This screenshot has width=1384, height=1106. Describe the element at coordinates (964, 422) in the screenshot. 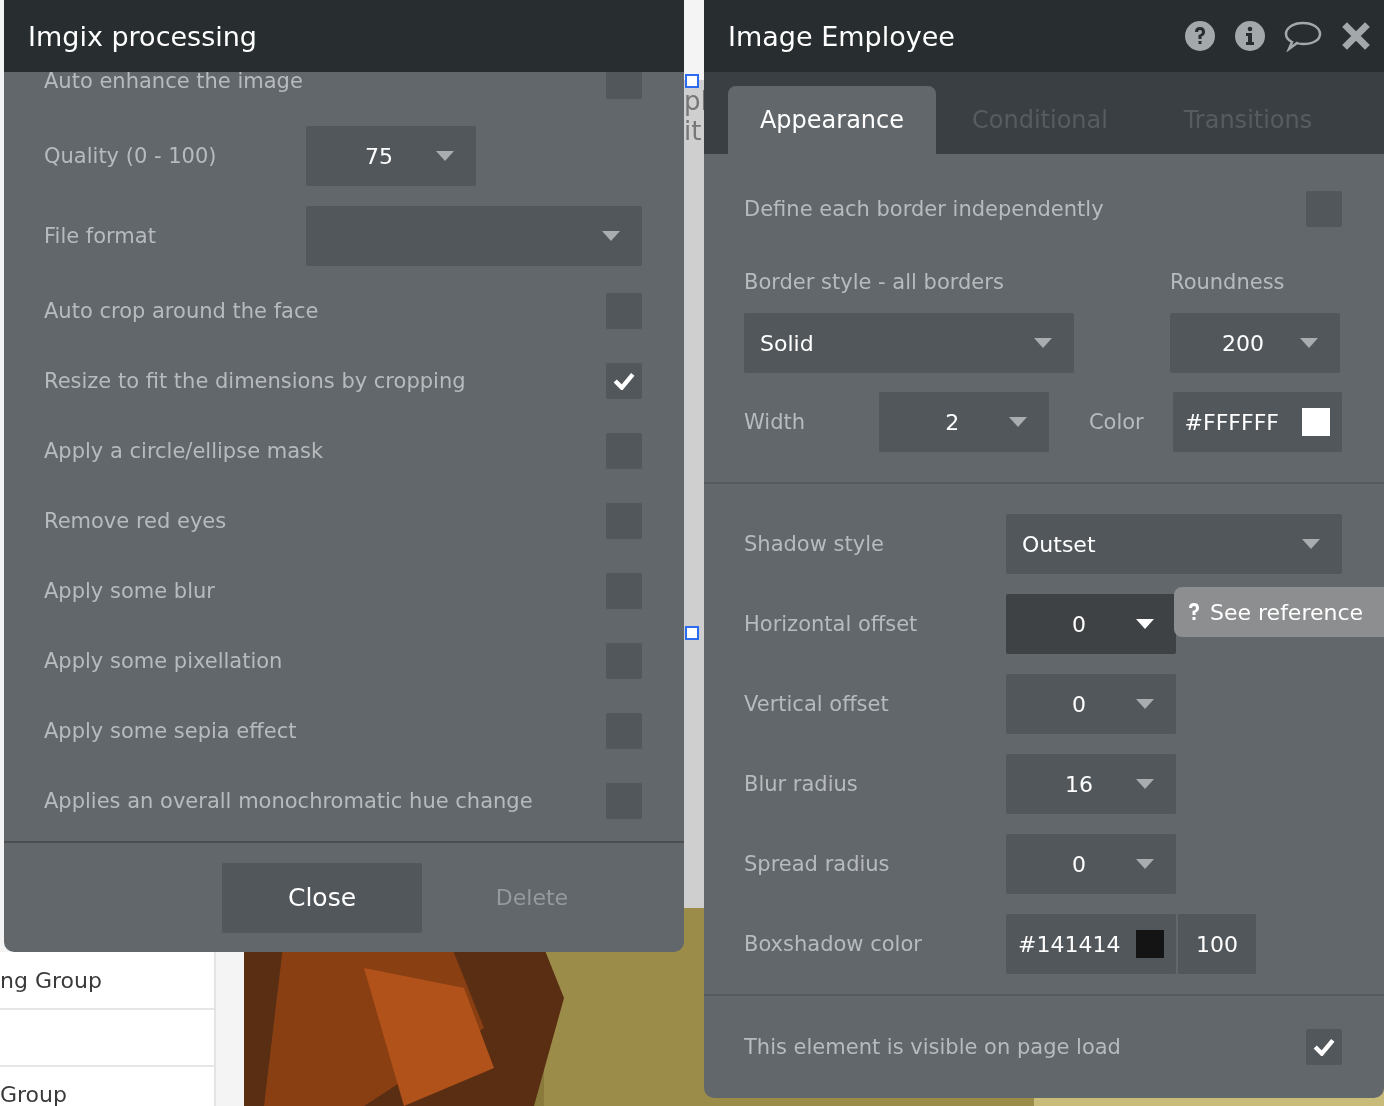

I see `dropdown: 2` at that location.